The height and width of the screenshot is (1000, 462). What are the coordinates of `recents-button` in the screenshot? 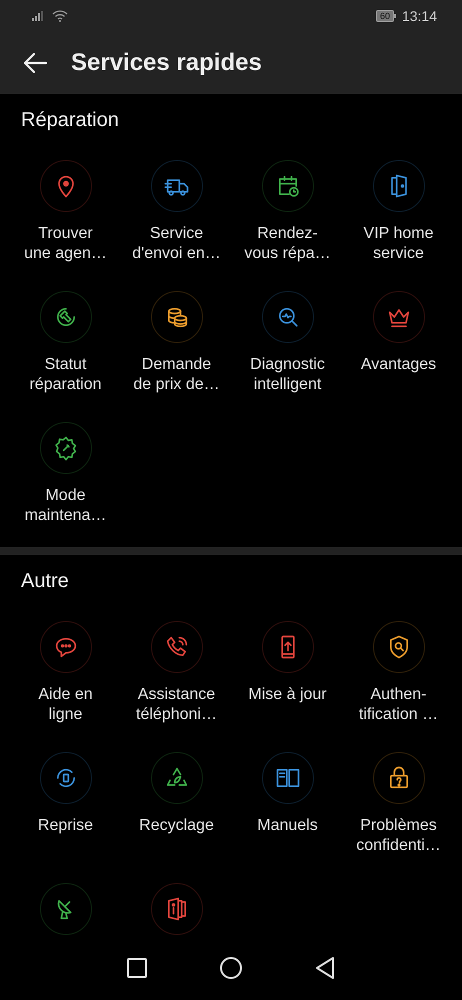 It's located at (137, 968).